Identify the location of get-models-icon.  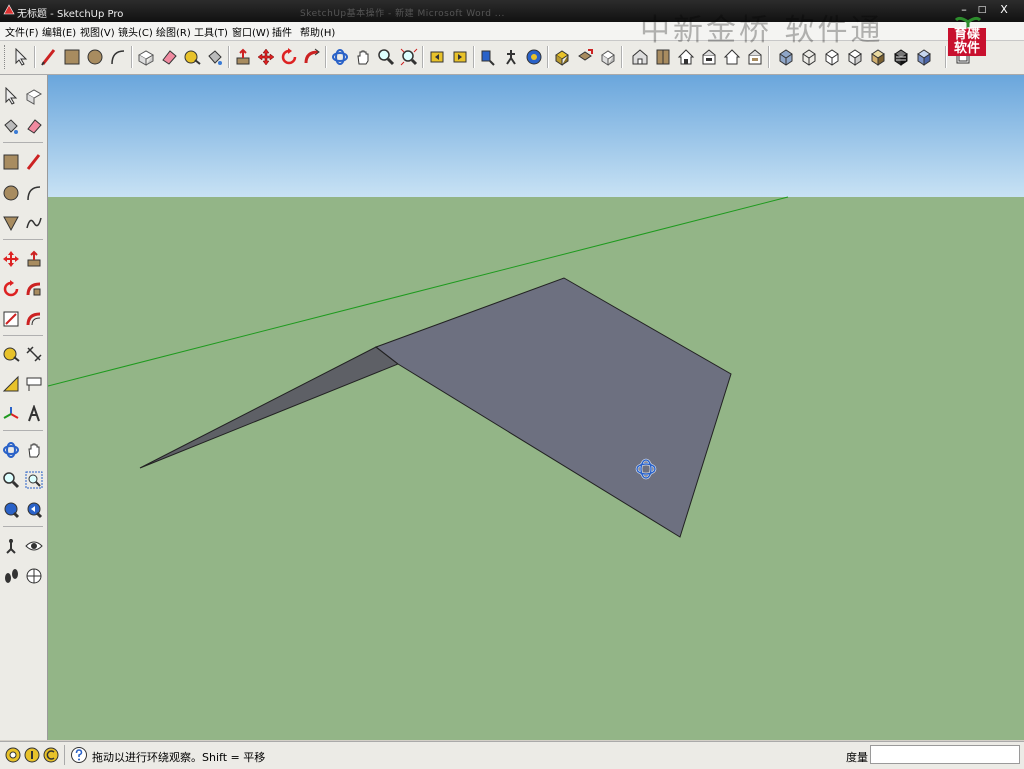
(562, 57).